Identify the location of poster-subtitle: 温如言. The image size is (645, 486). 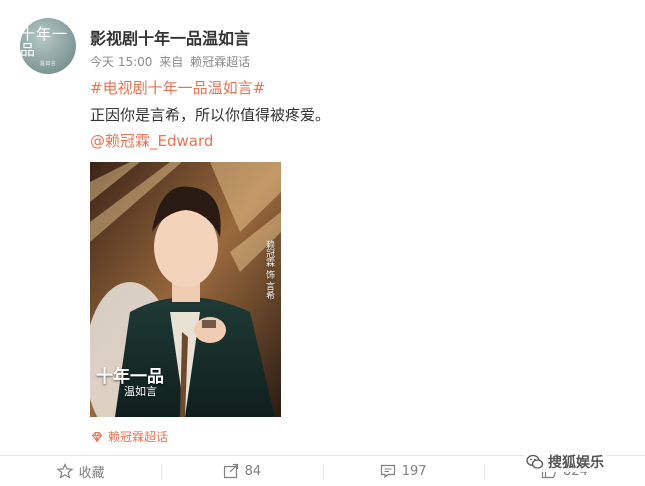
(140, 391).